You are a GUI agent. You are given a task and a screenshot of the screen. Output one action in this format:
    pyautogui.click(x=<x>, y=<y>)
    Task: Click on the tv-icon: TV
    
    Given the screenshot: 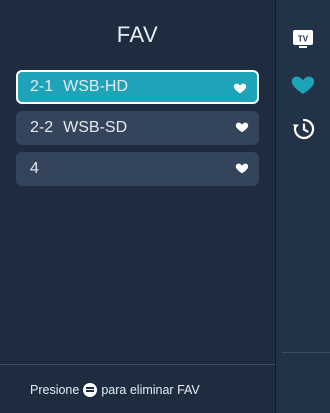 What is the action you would take?
    pyautogui.click(x=303, y=39)
    